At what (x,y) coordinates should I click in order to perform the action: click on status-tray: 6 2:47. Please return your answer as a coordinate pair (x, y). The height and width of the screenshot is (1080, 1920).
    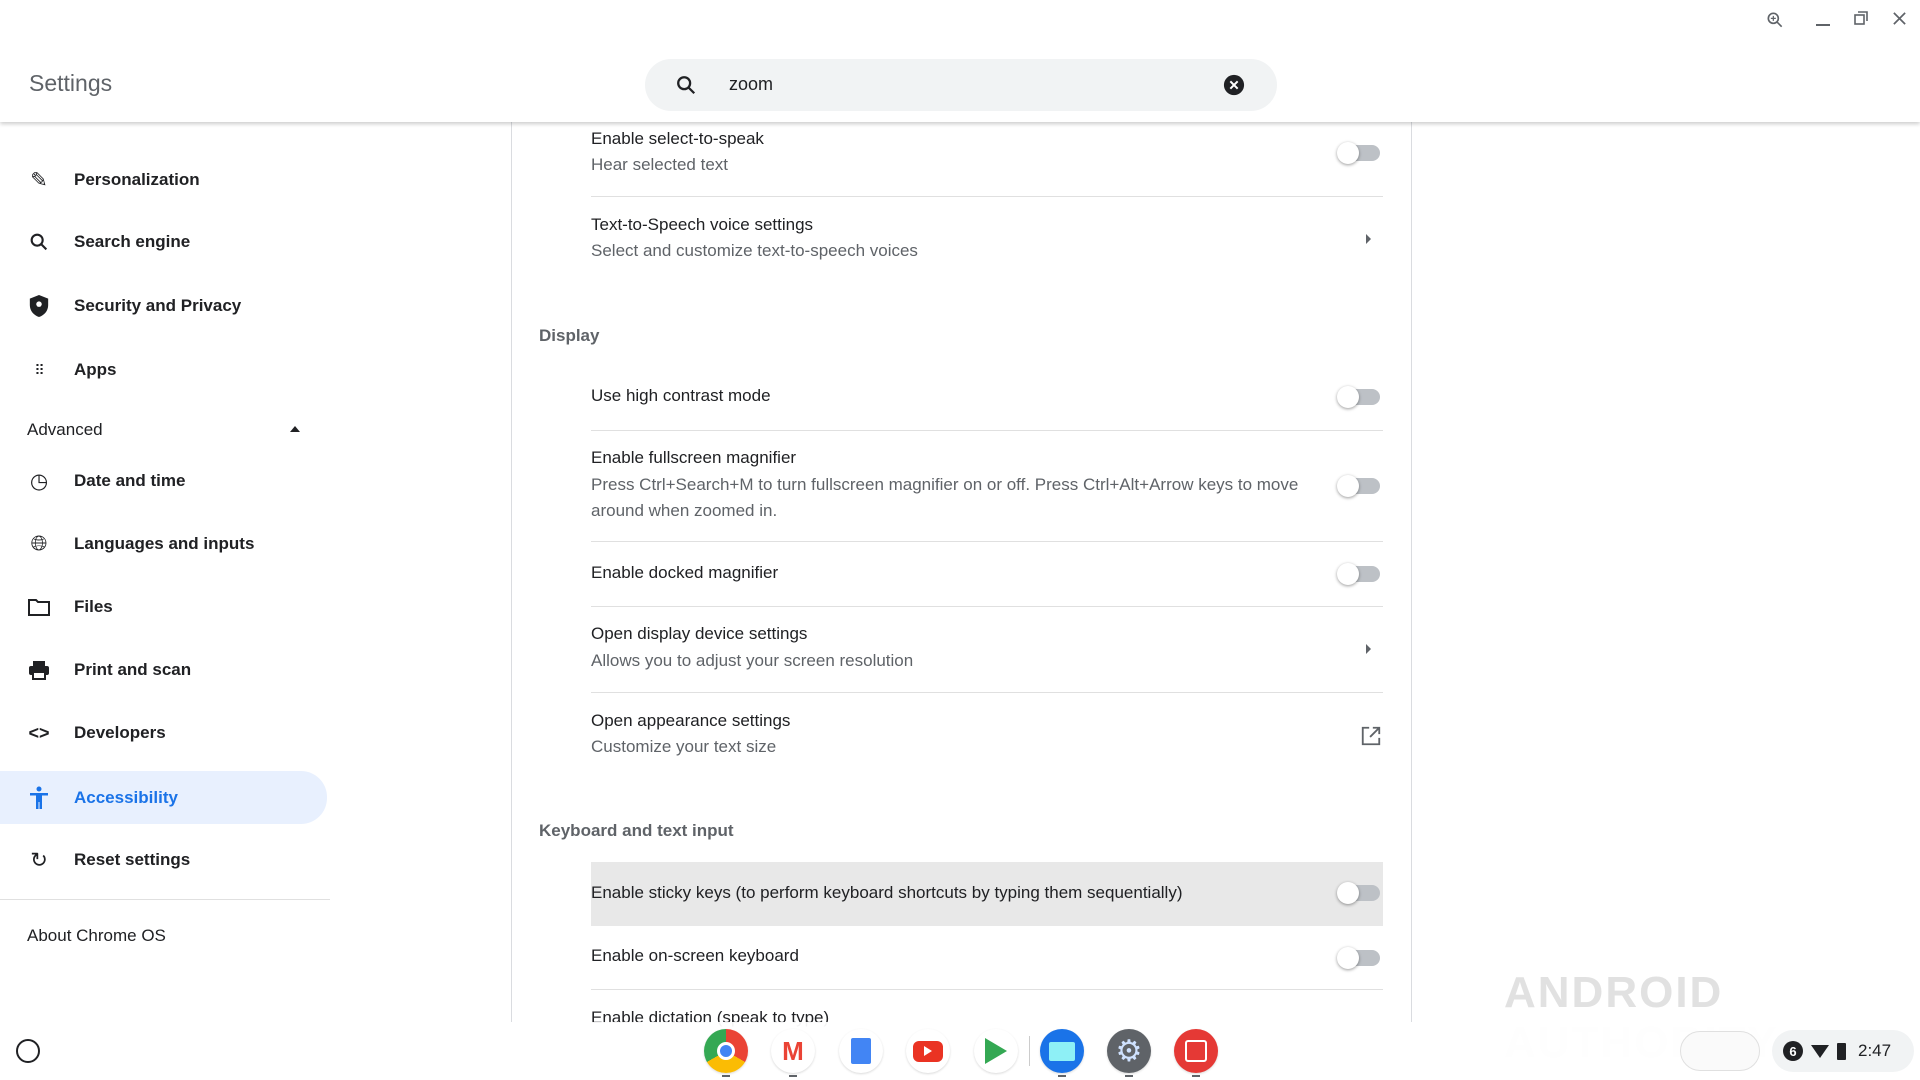
    Looking at the image, I should click on (1843, 1051).